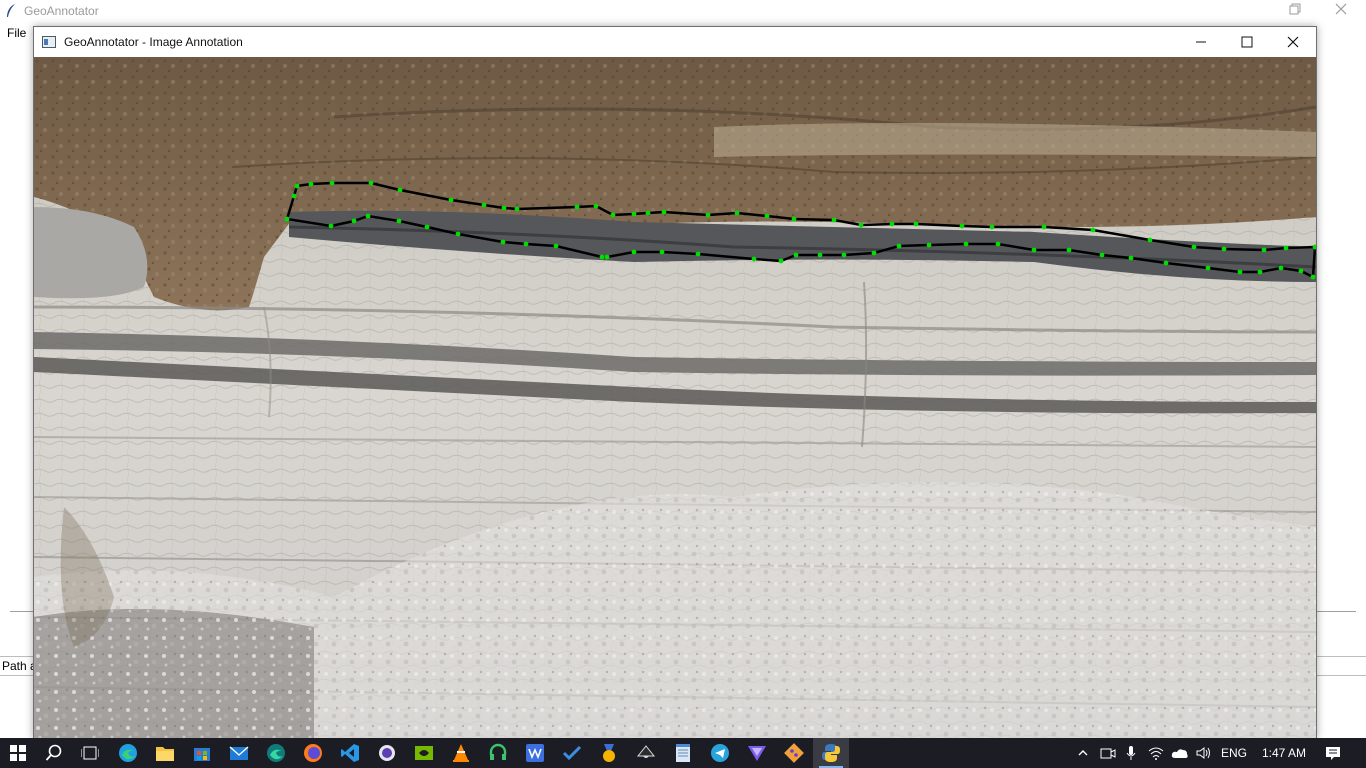  I want to click on taskbar-vlc, so click(461, 753).